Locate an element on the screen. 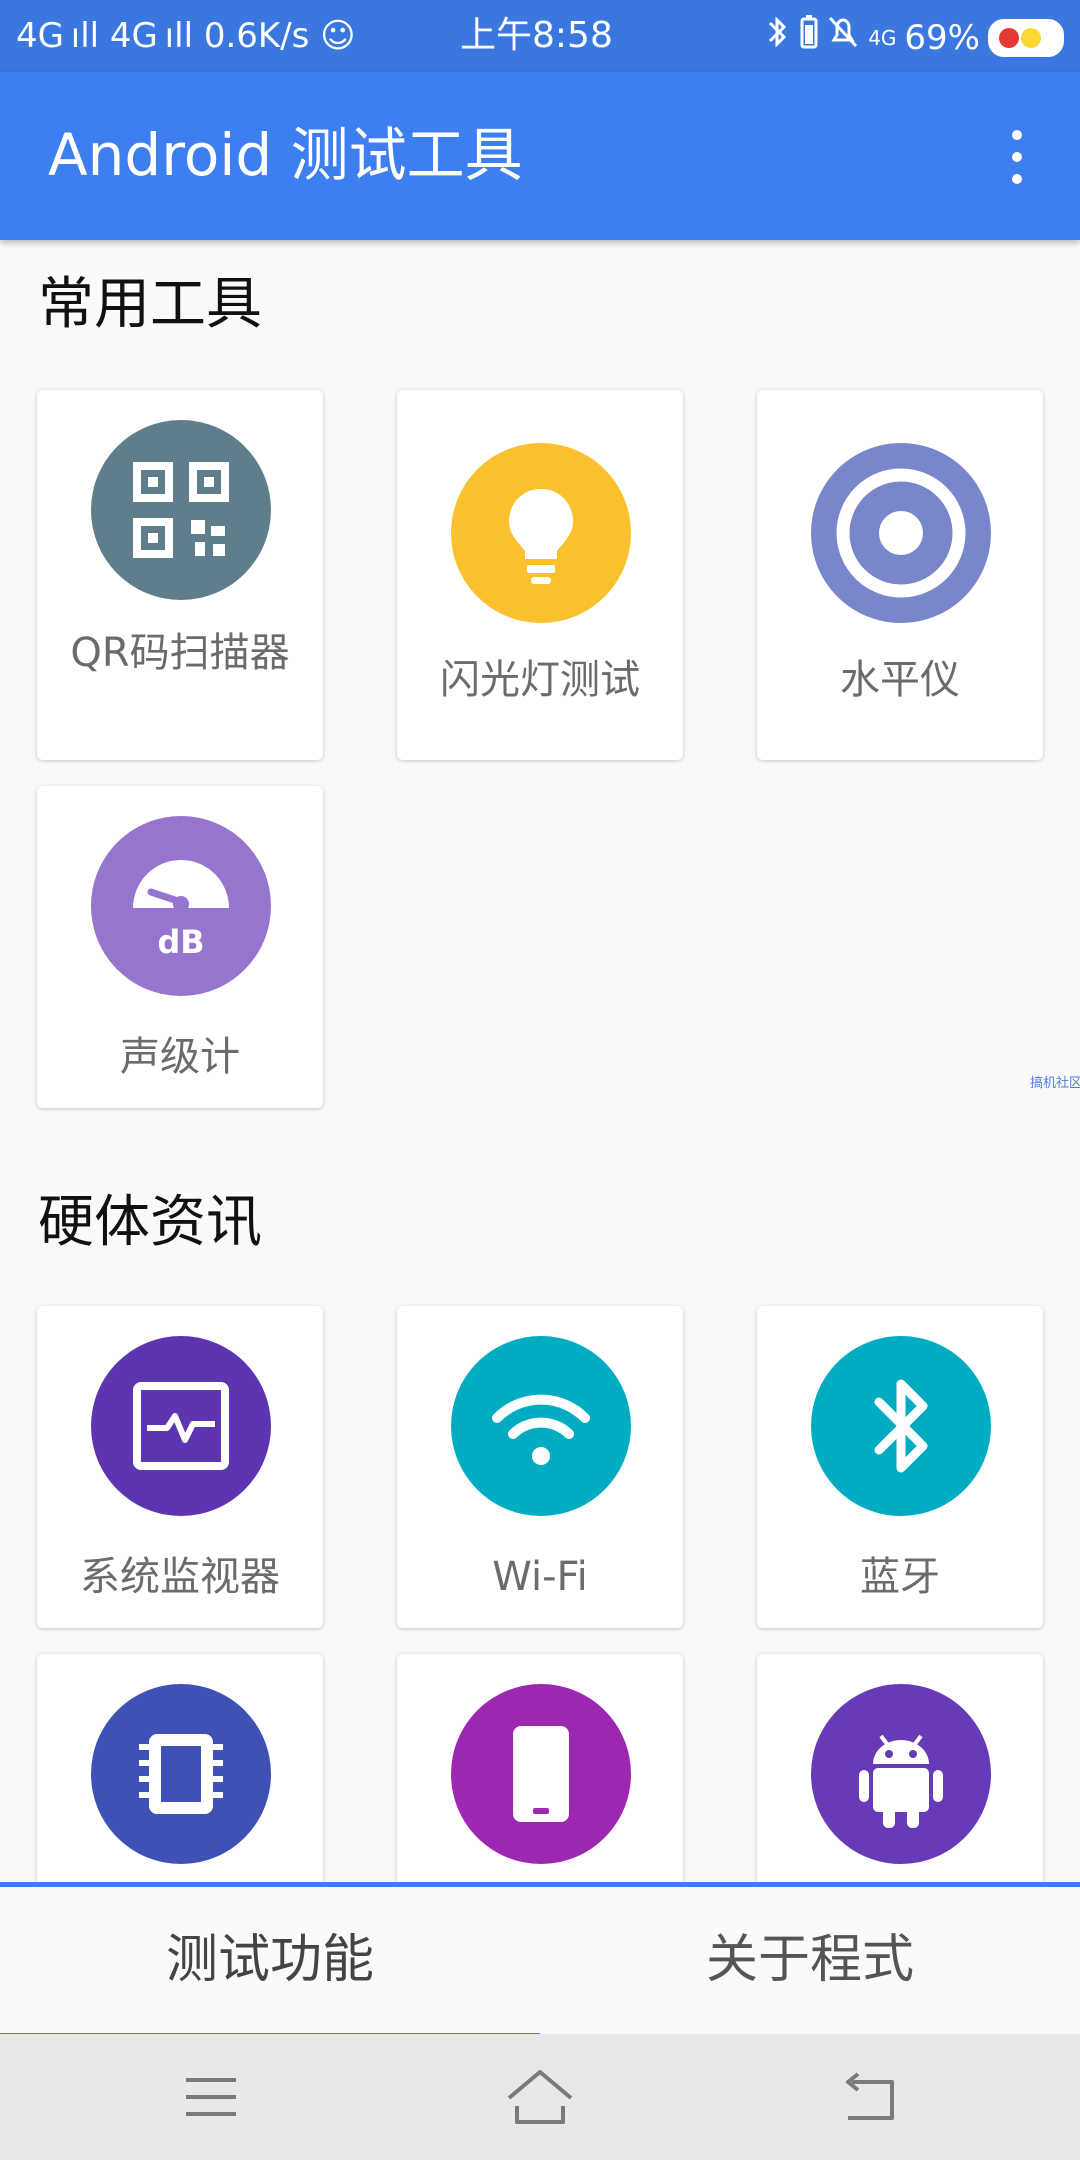 Image resolution: width=1080 pixels, height=2160 pixels. status-signal-text: 4G ıll 4G ıll 0.6K/s ☺ is located at coordinates (186, 36).